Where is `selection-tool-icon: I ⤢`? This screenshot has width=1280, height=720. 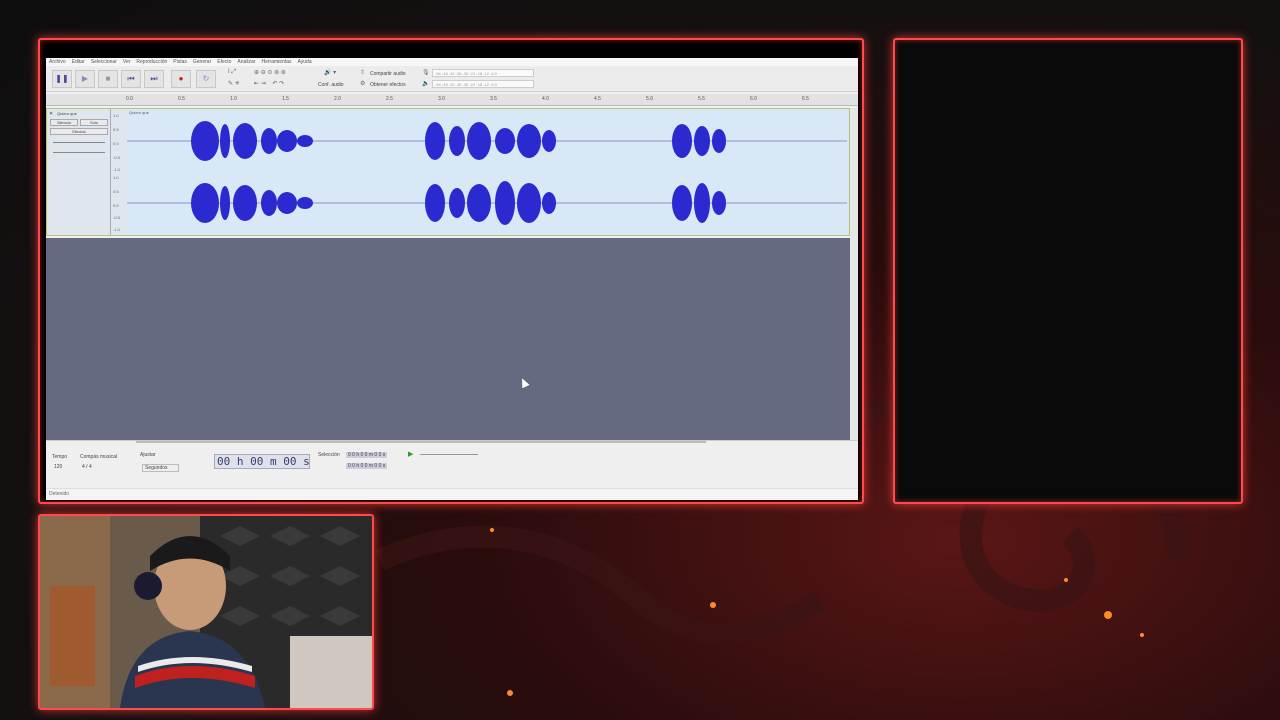
selection-tool-icon: I ⤢ is located at coordinates (232, 72).